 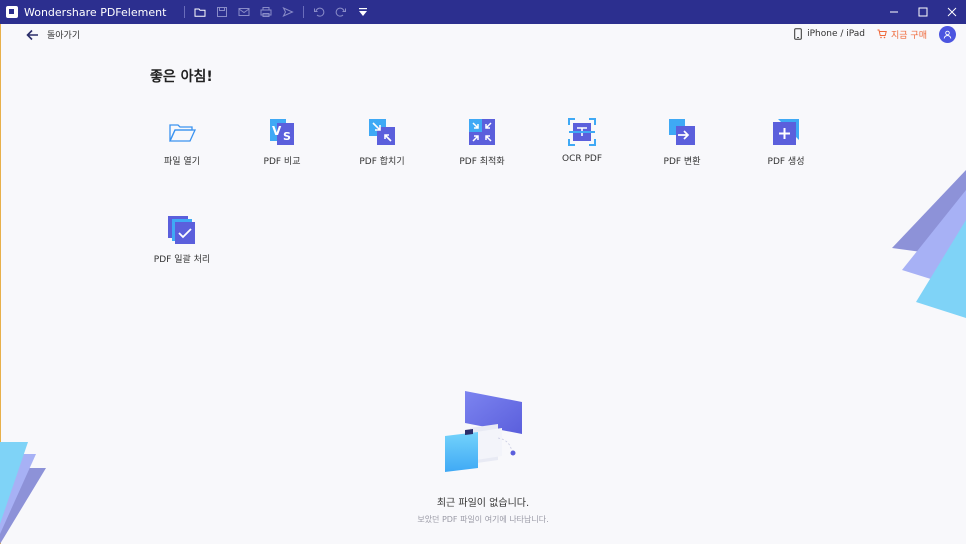 What do you see at coordinates (95, 12) in the screenshot?
I see `app-title: Wondershare PDFelement` at bounding box center [95, 12].